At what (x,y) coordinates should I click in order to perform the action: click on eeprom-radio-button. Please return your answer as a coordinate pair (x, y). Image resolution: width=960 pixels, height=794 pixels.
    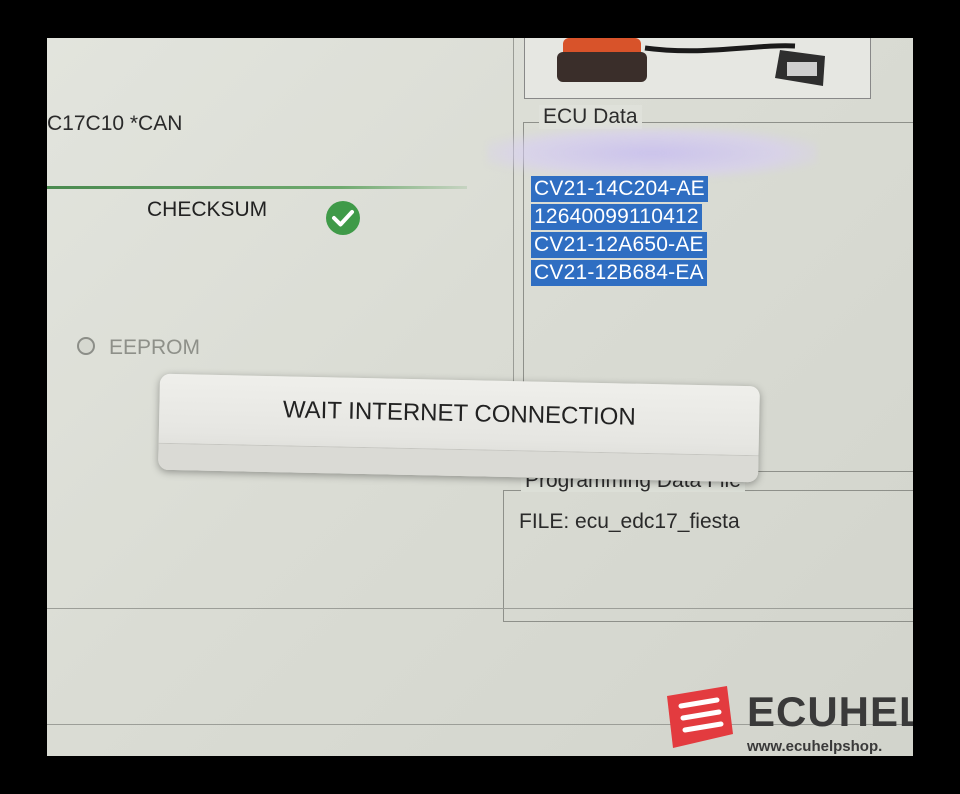
    Looking at the image, I should click on (86, 346).